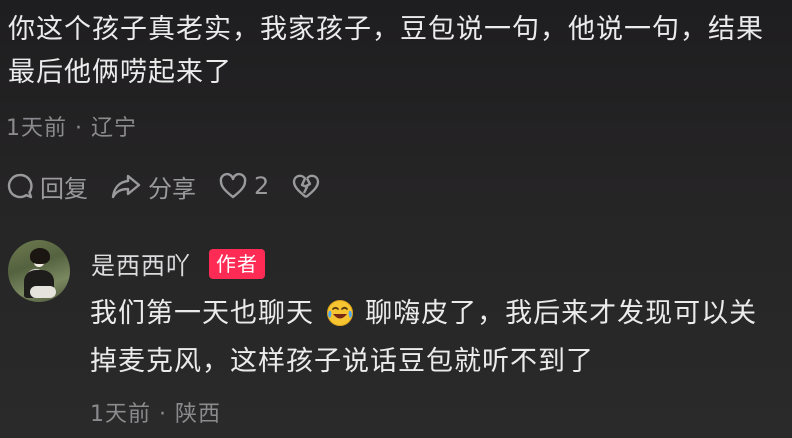  I want to click on reply-author: 是西西吖 作者, so click(178, 263).